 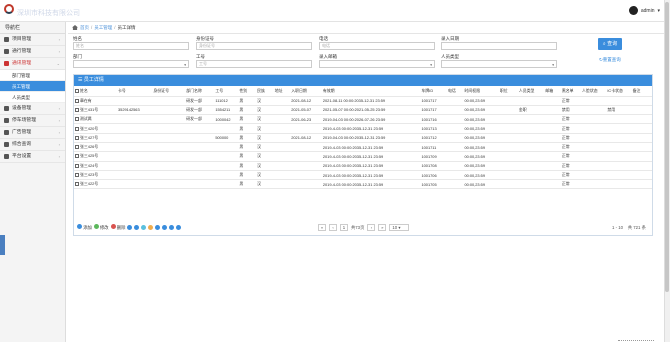 What do you see at coordinates (32, 97) in the screenshot?
I see `sidebar-subitem-person-type: 人员类型` at bounding box center [32, 97].